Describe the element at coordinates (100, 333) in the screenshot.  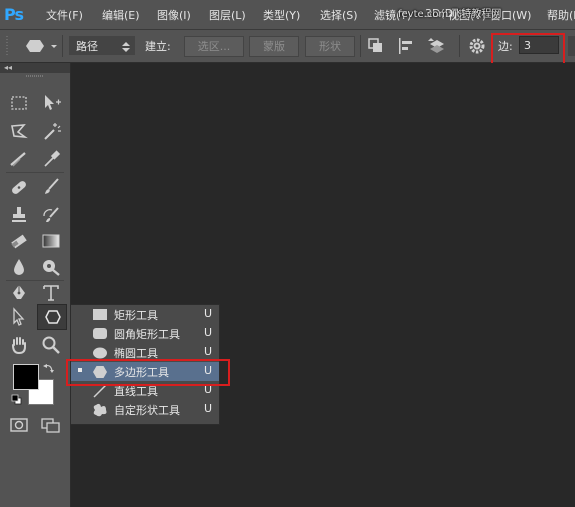
I see `rounded-rectangle-icon` at that location.